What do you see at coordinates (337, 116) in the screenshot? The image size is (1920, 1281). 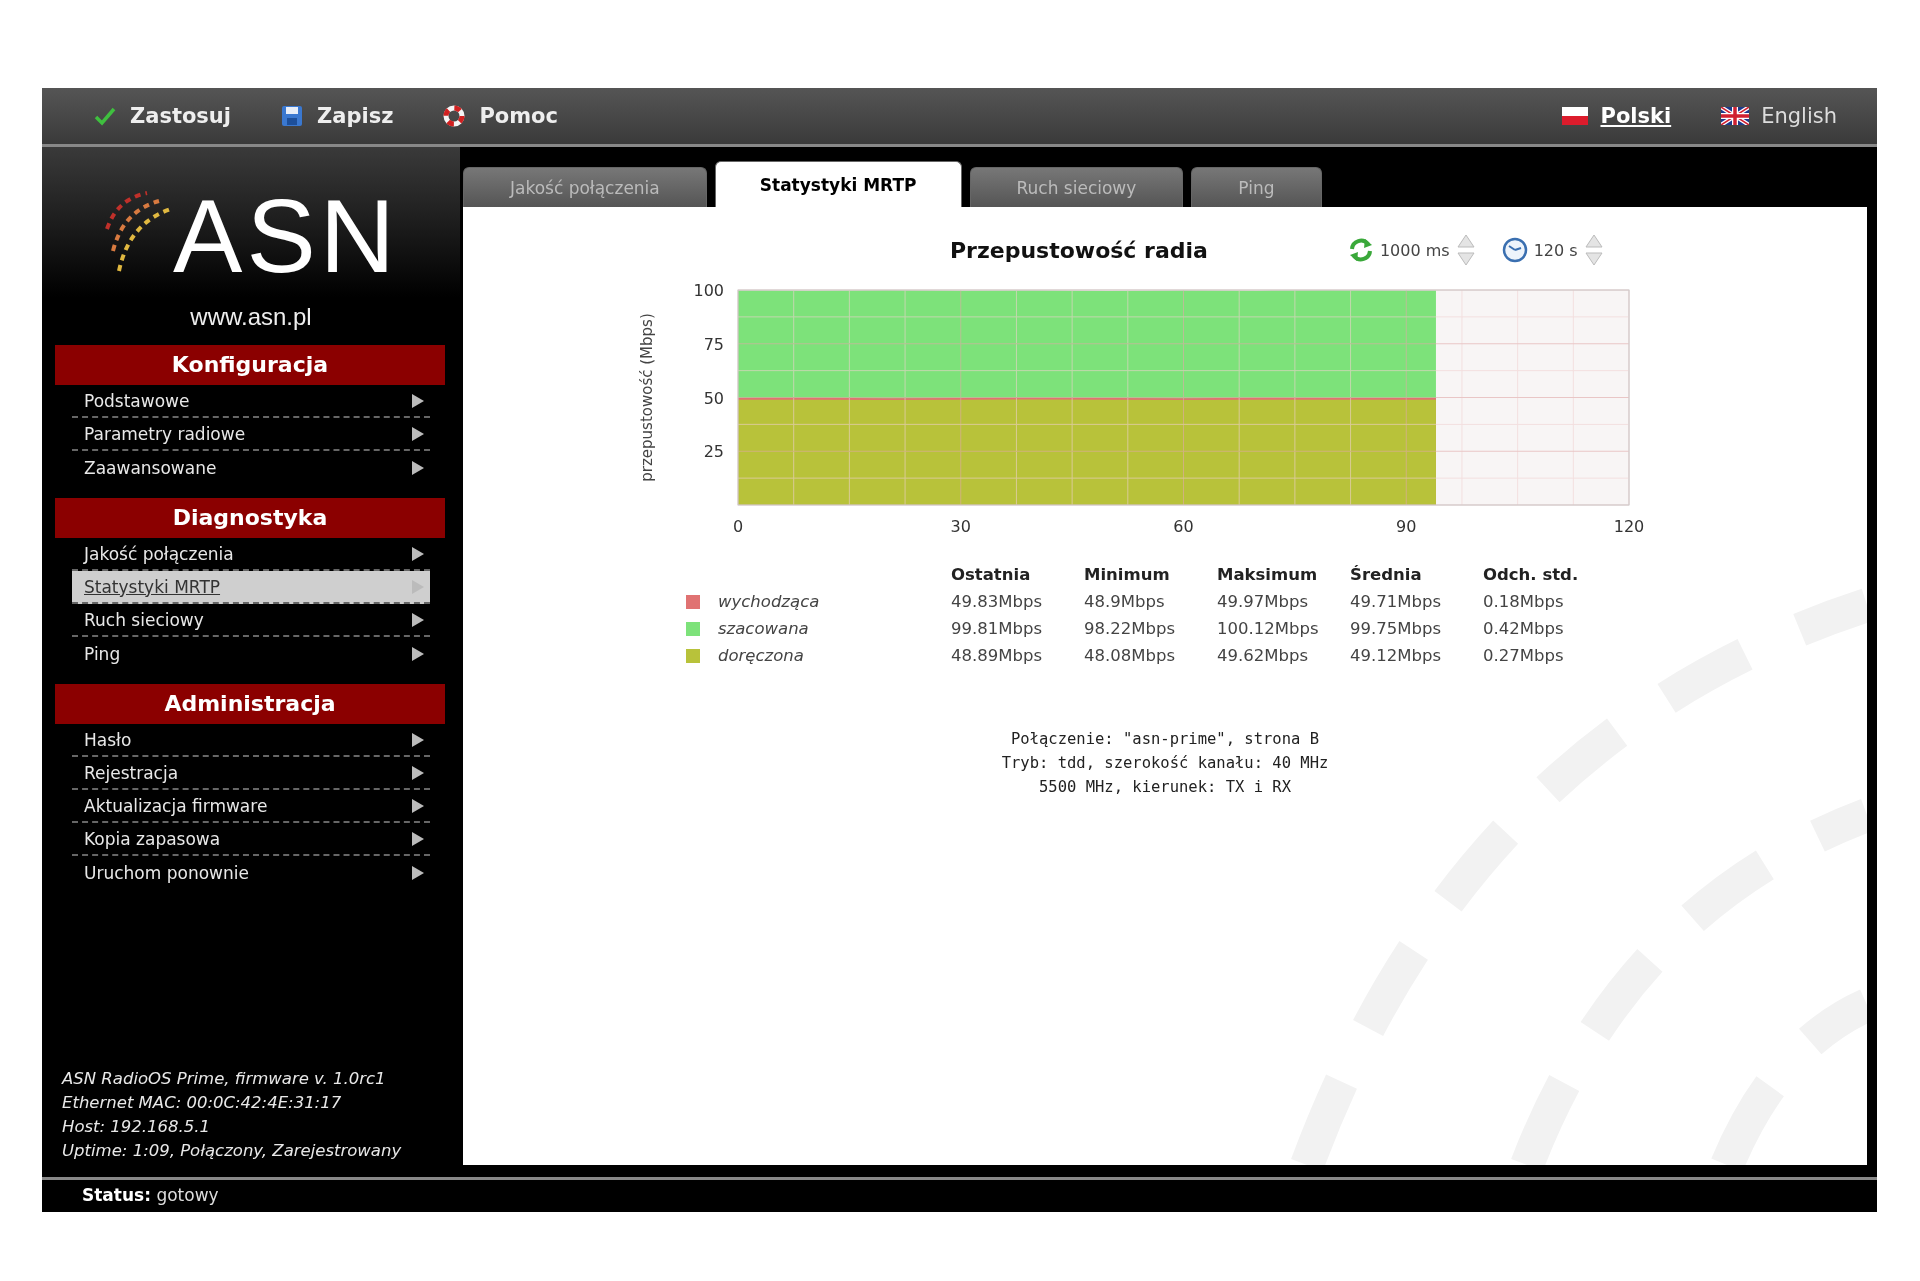 I see `toolbar-button: Zapisz` at bounding box center [337, 116].